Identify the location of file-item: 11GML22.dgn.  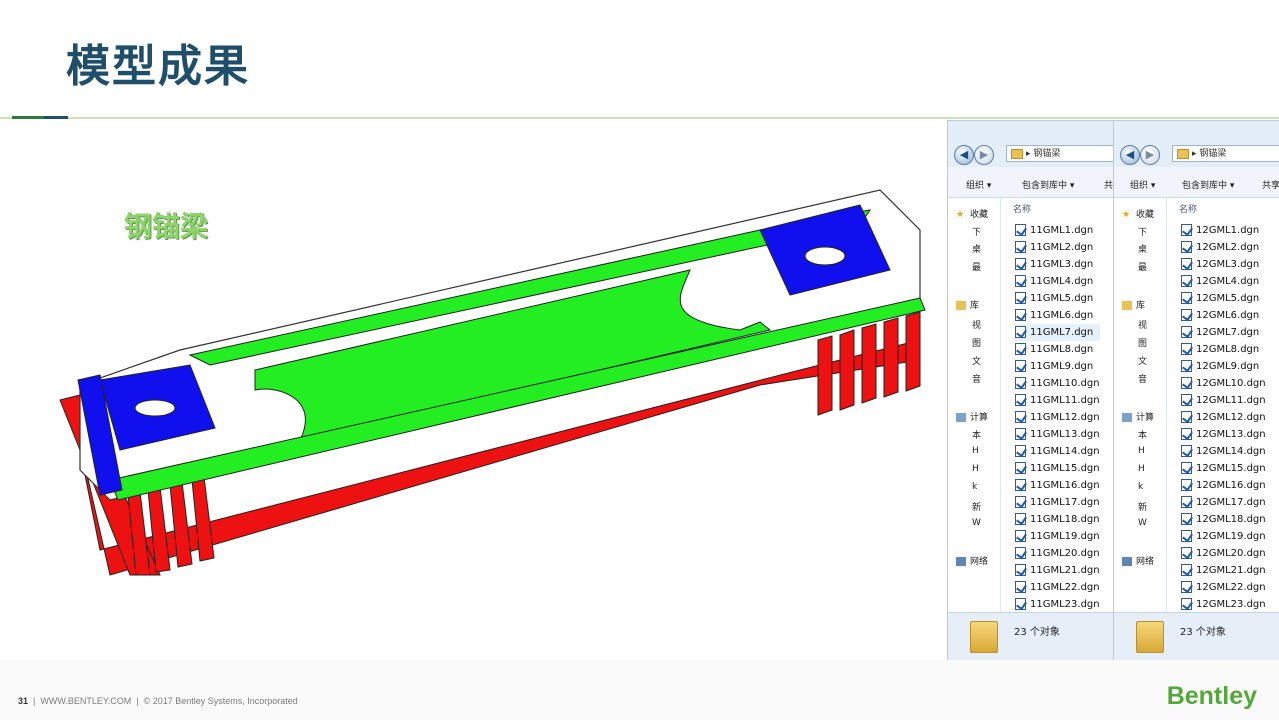
(1057, 587).